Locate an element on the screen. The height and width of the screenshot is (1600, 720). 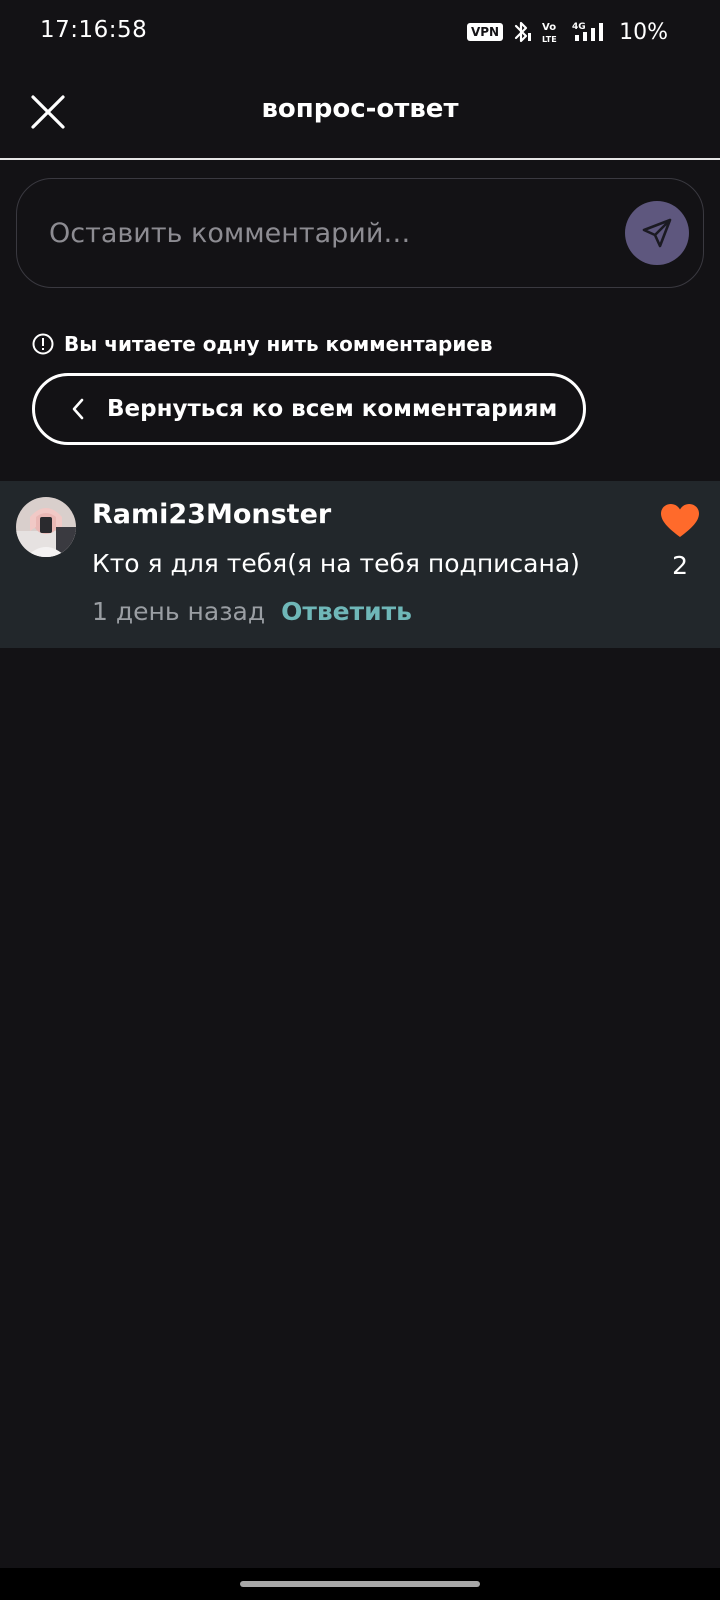
info-icon is located at coordinates (43, 344).